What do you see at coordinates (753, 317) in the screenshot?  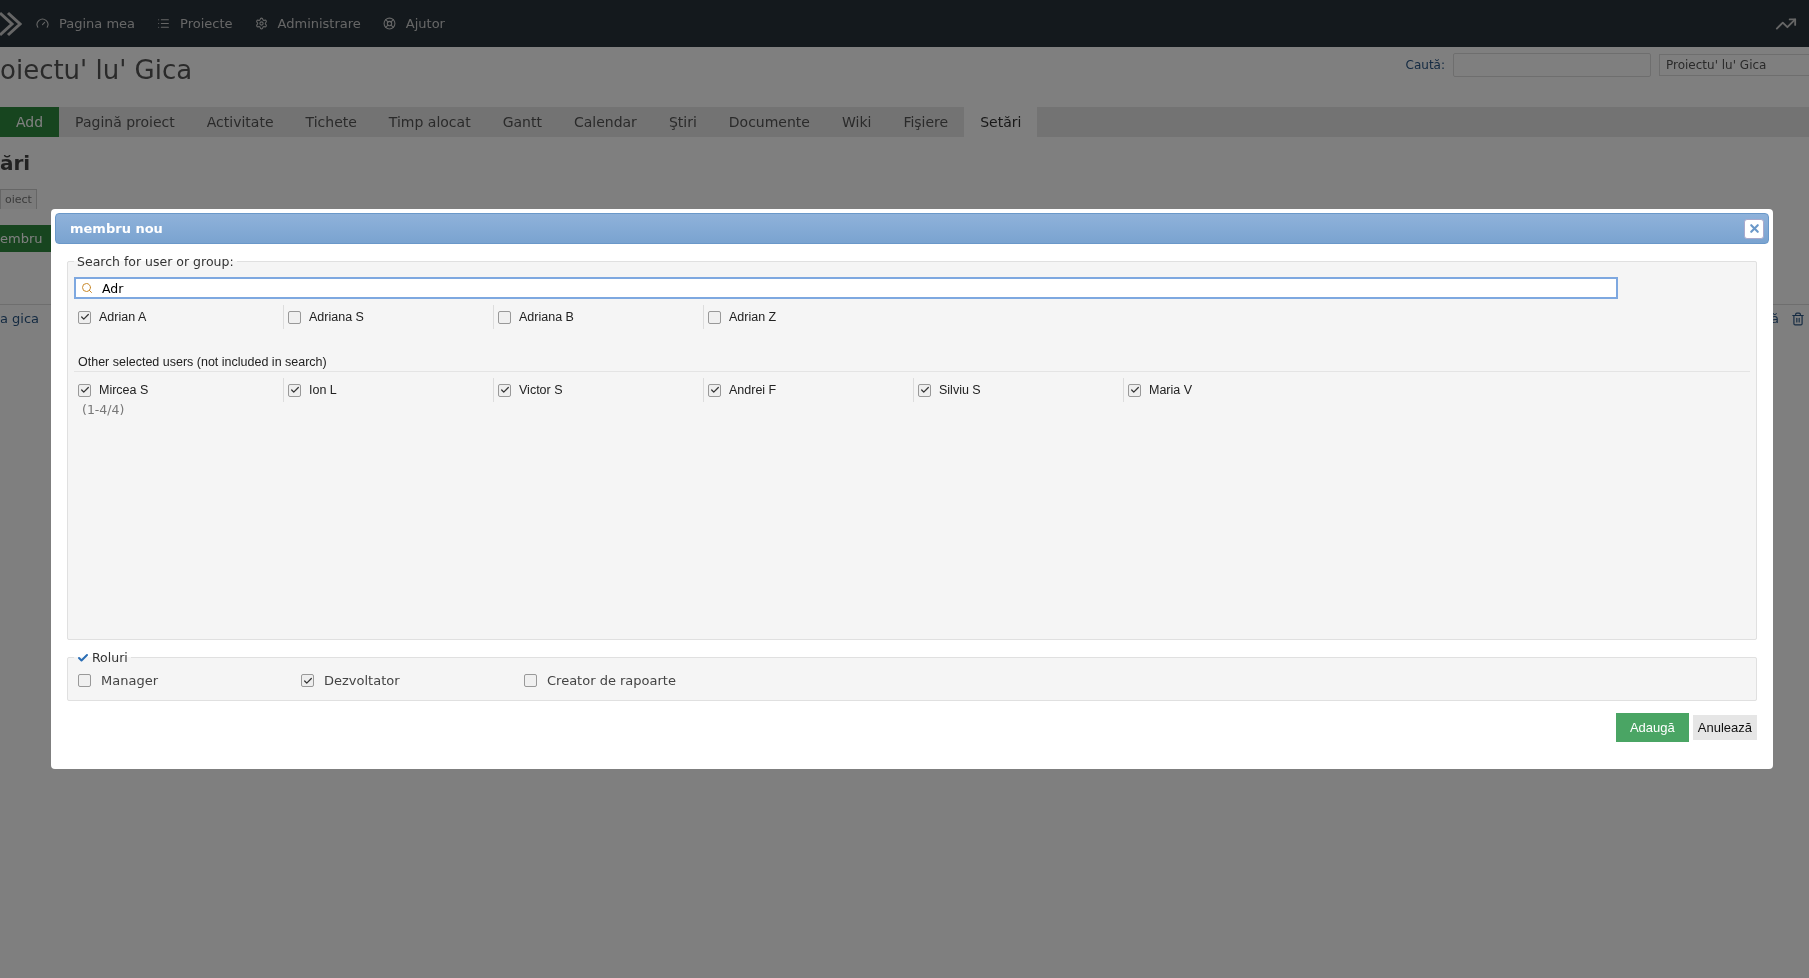 I see `user-name: Adrian Z` at bounding box center [753, 317].